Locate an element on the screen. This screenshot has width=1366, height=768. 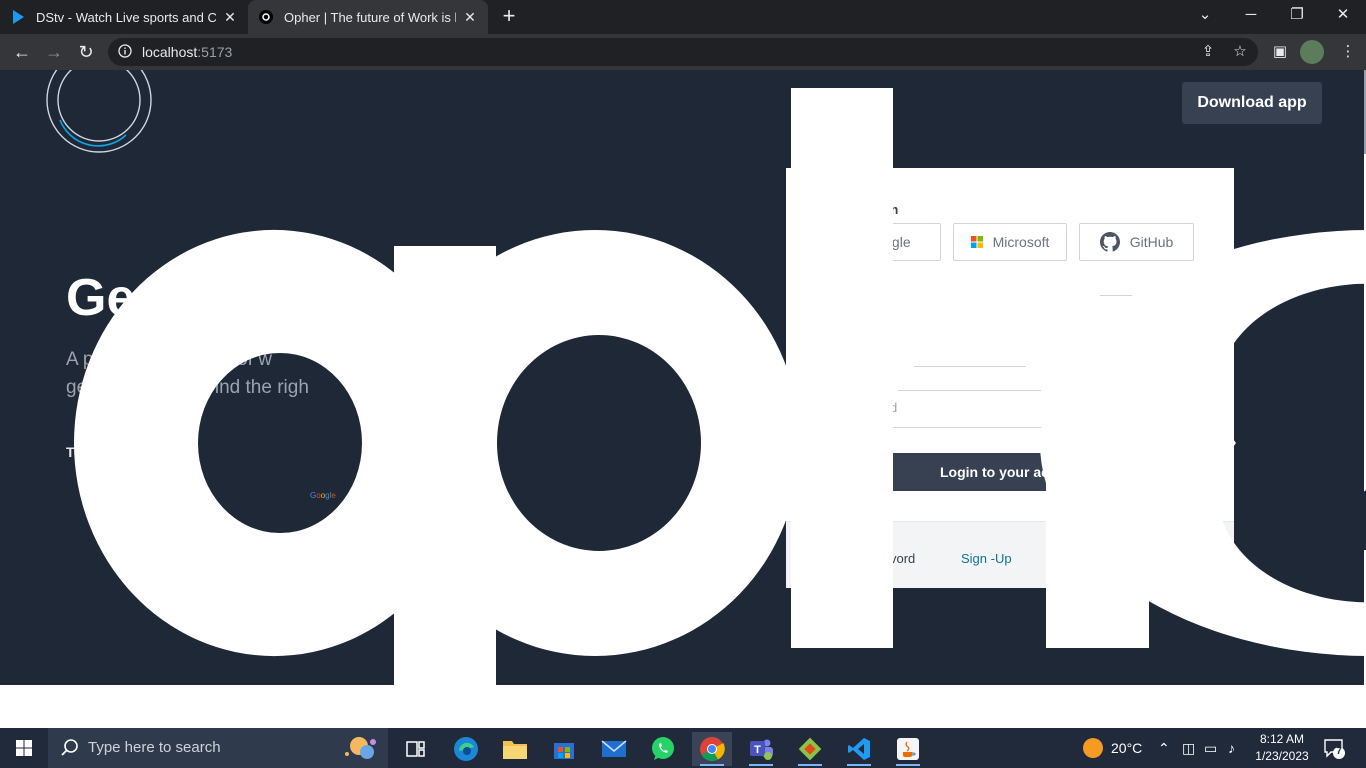
brand-letter-e-cut is located at coordinates (1328, 445).